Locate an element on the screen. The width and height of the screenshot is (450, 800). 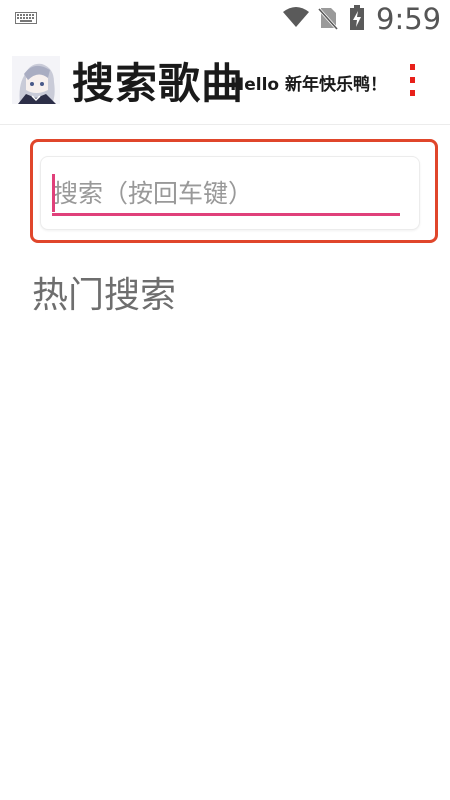
hot-search-title: 热门搜索 is located at coordinates (104, 295).